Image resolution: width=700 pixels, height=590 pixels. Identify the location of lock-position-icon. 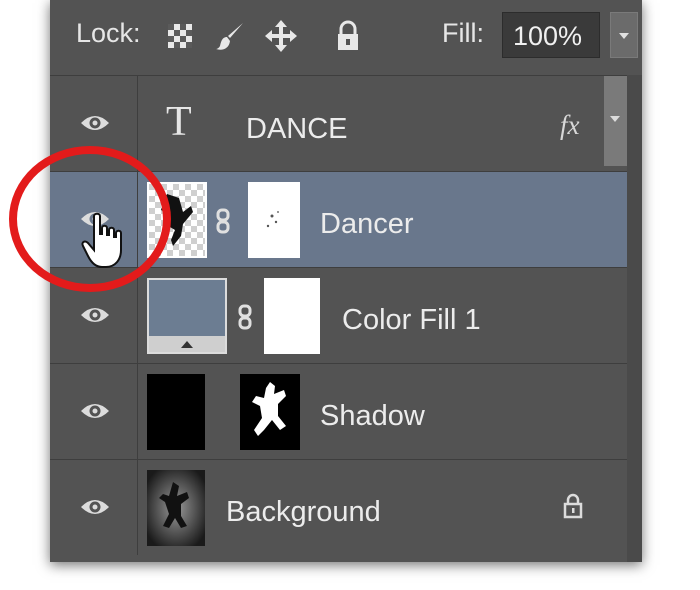
(281, 36).